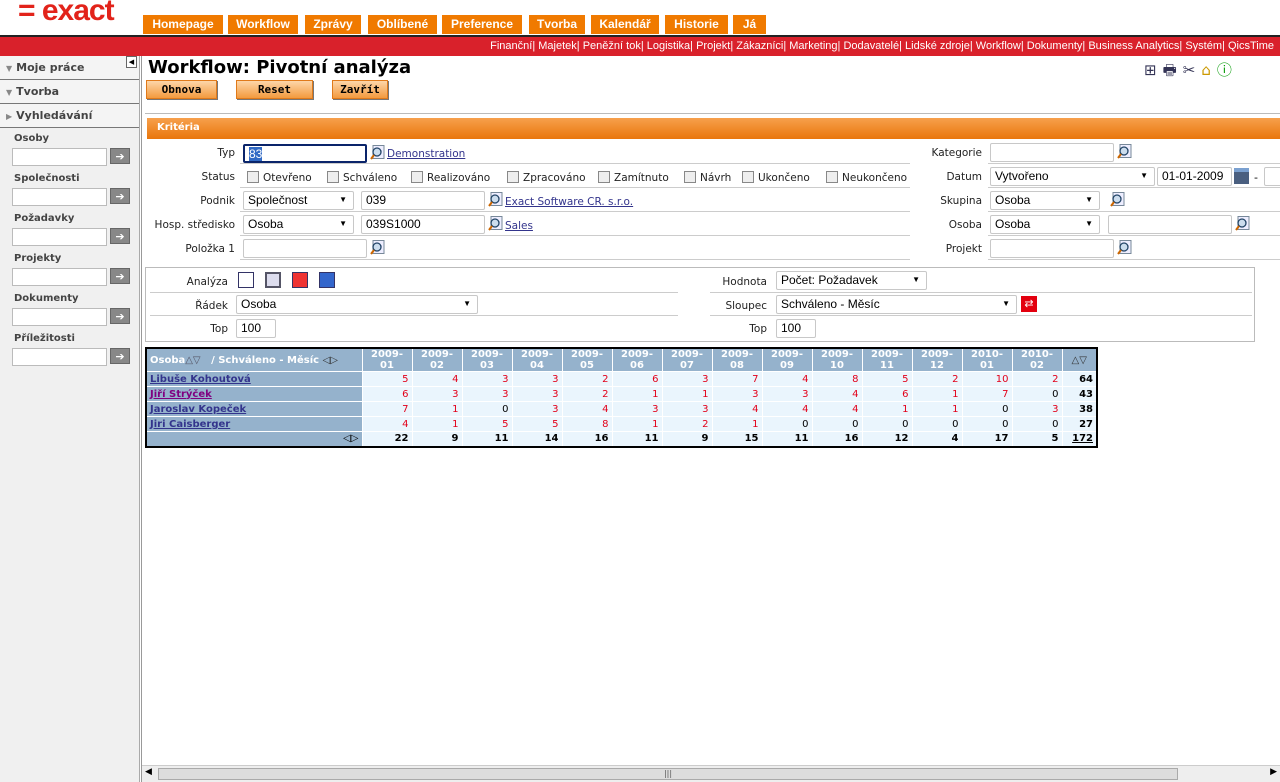  Describe the element at coordinates (330, 360) in the screenshot. I see `scroll-columns-icon: ◁▷` at that location.